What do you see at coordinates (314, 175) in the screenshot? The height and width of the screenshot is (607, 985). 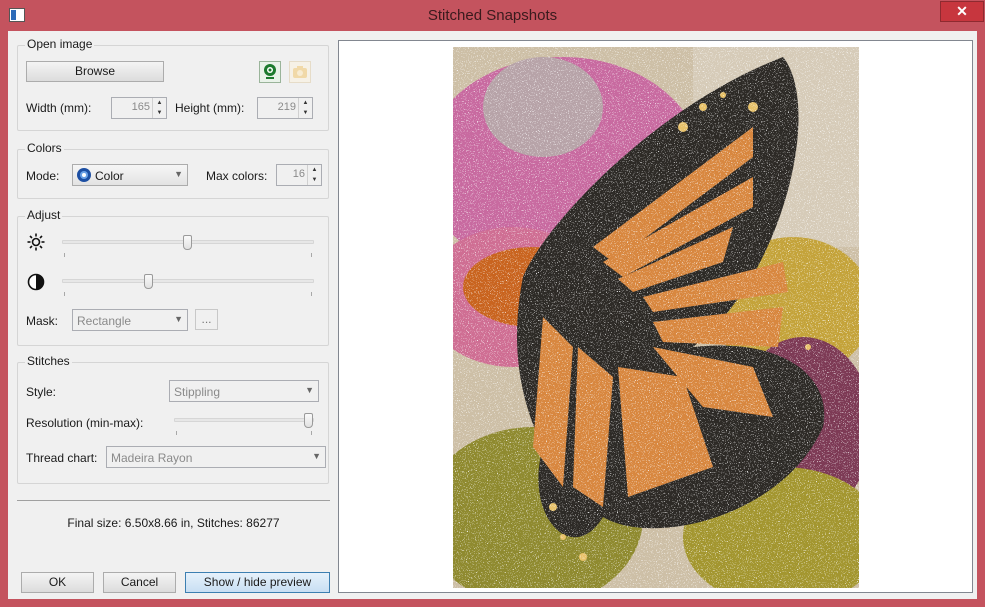 I see `max-colors-spin-arrows: ▲ ▼` at bounding box center [314, 175].